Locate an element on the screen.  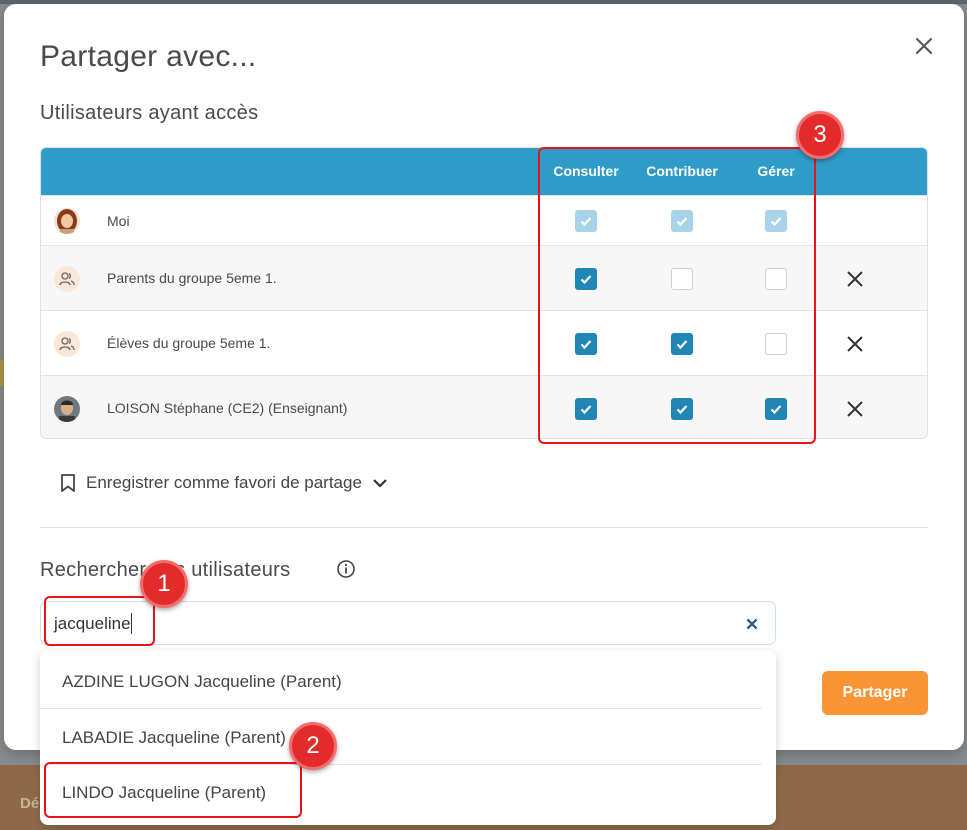
row-label: LOISON Stéphane (CE2) (Enseignant) is located at coordinates (227, 408).